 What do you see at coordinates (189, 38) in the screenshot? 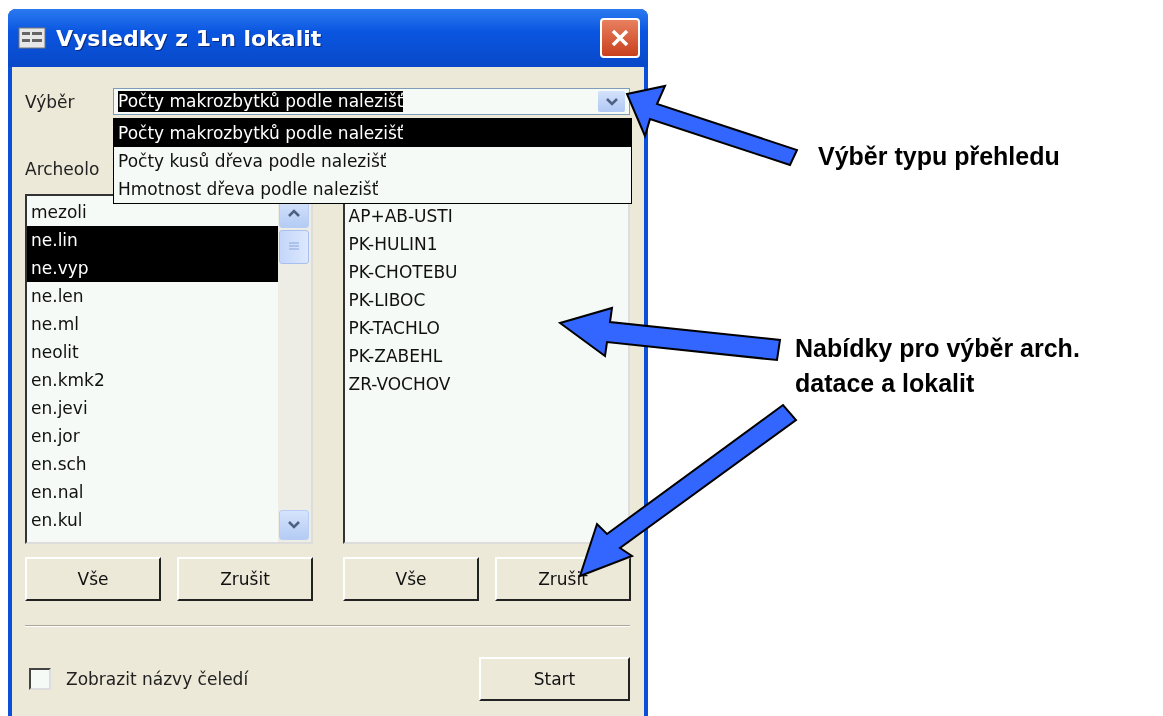
I see `window-title: Vysledky z 1-n lokalit` at bounding box center [189, 38].